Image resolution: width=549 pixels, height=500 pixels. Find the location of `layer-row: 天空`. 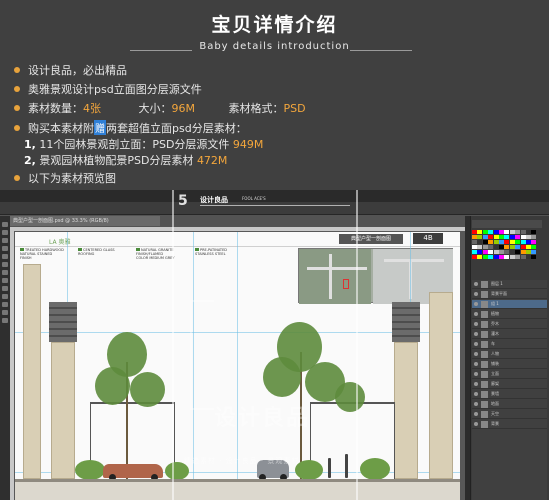

layer-row: 天空 is located at coordinates (509, 414).